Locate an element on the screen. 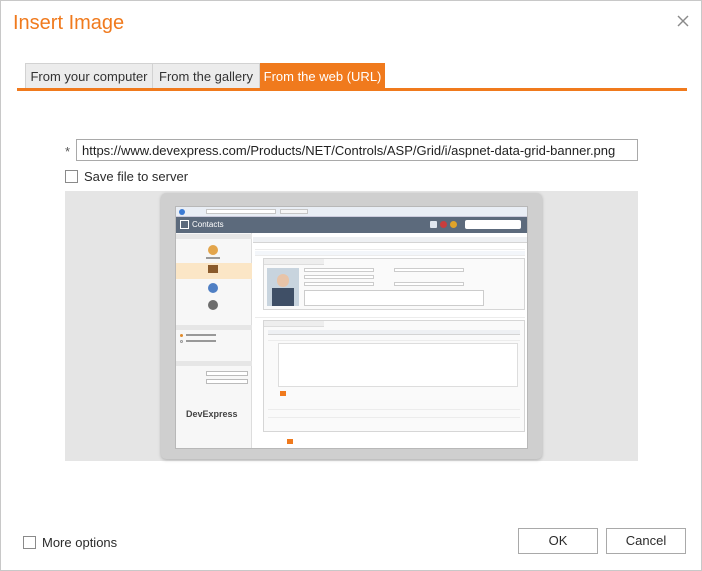 This screenshot has height=571, width=702. preview-app-header: Contacts is located at coordinates (351, 225).